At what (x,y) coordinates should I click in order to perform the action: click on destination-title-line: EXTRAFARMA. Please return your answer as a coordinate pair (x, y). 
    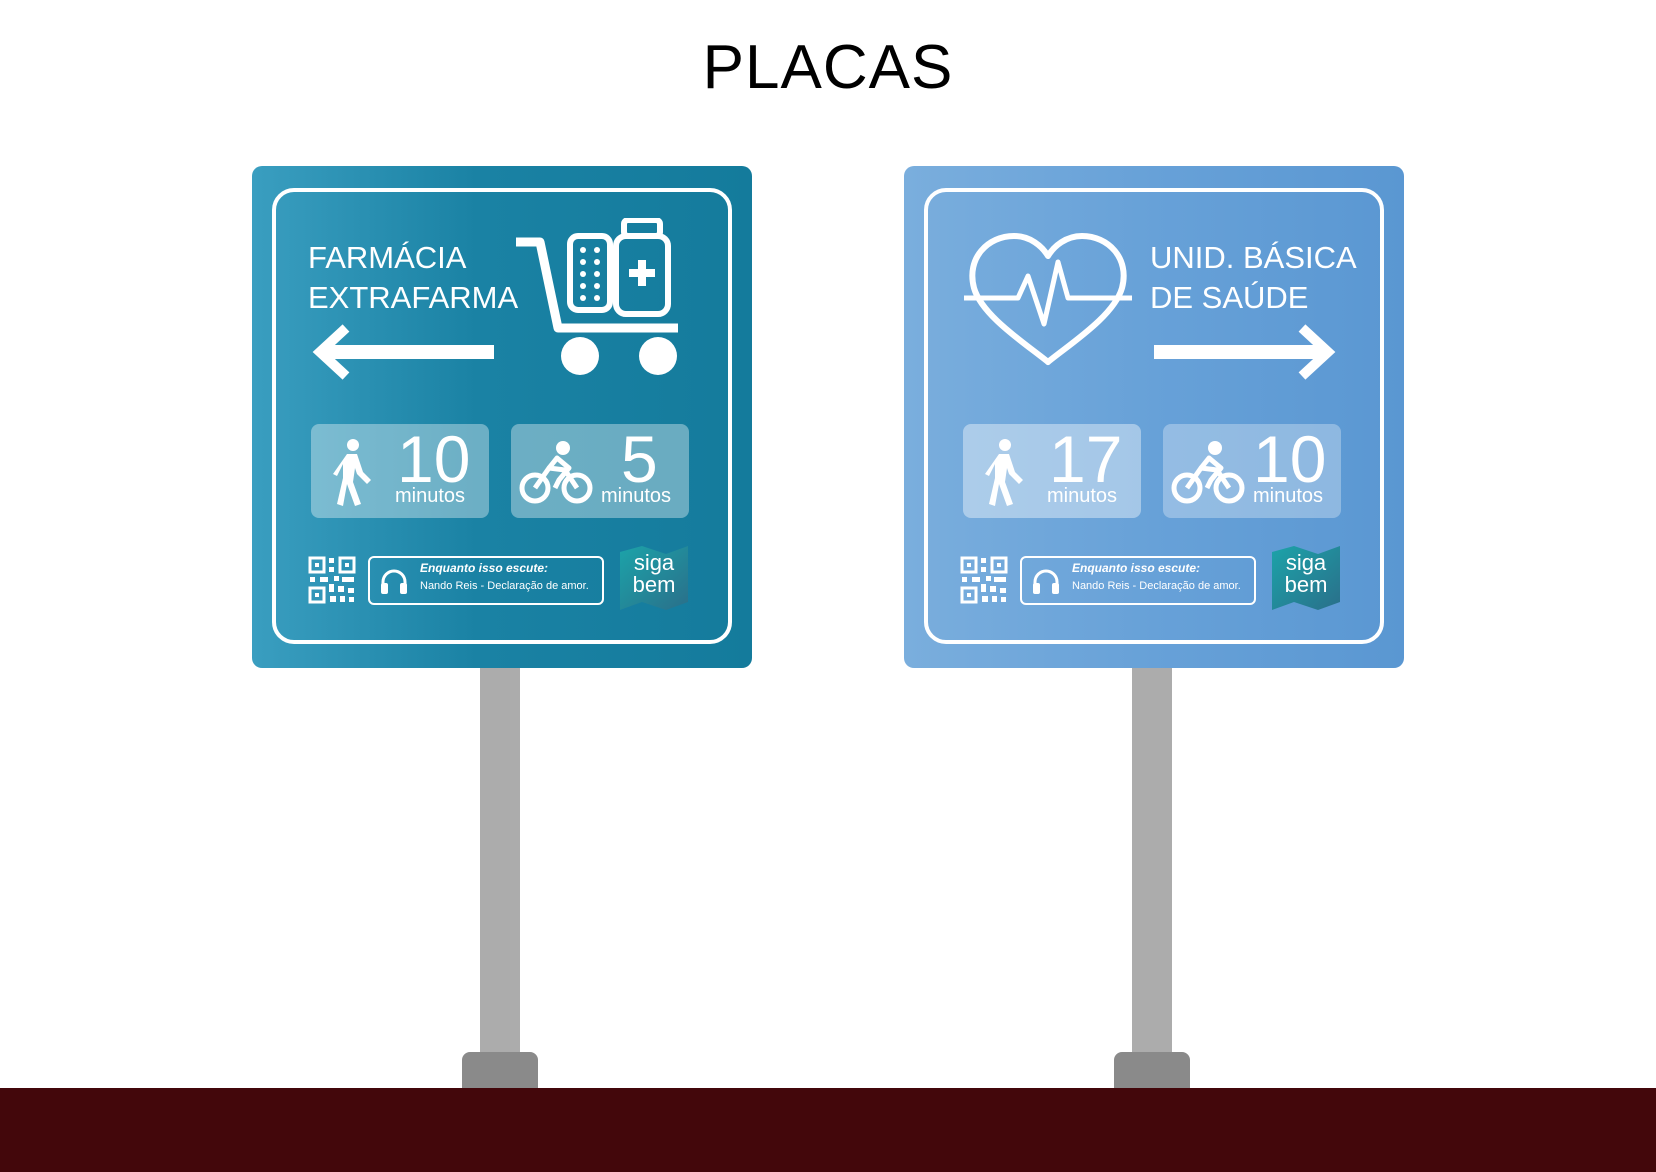
    Looking at the image, I should click on (413, 297).